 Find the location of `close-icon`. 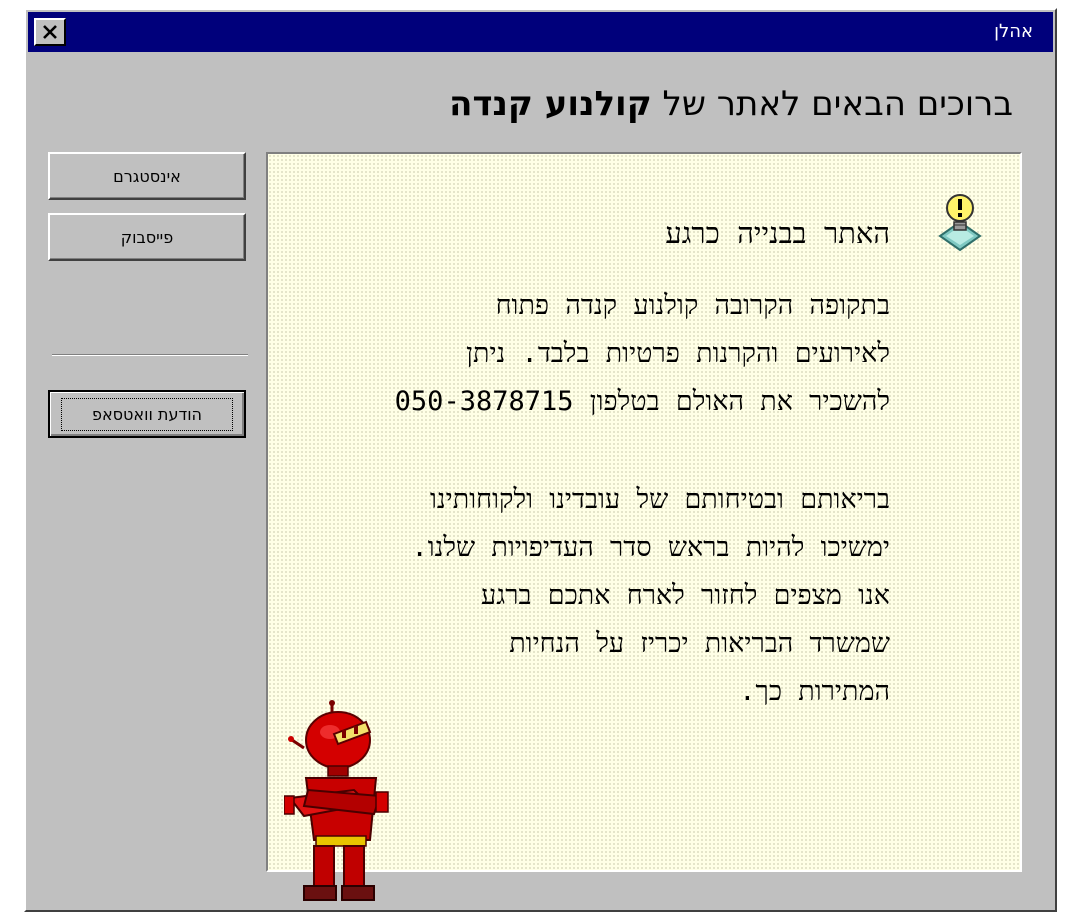

close-icon is located at coordinates (50, 32).